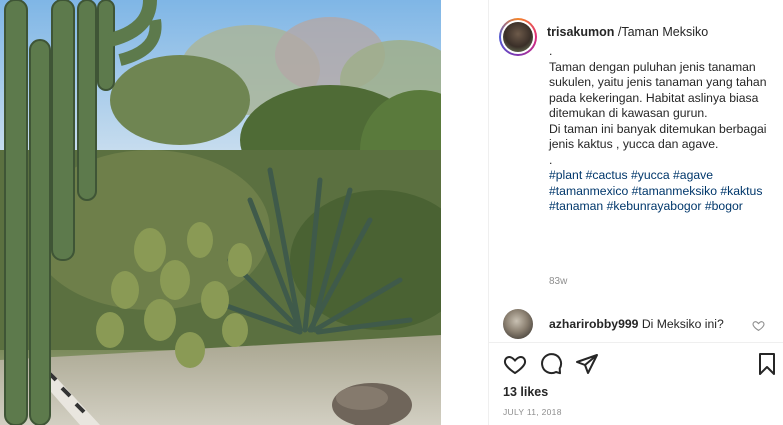 This screenshot has height=425, width=783. Describe the element at coordinates (654, 206) in the screenshot. I see `hashtag-link: #kebunrayabogor` at that location.